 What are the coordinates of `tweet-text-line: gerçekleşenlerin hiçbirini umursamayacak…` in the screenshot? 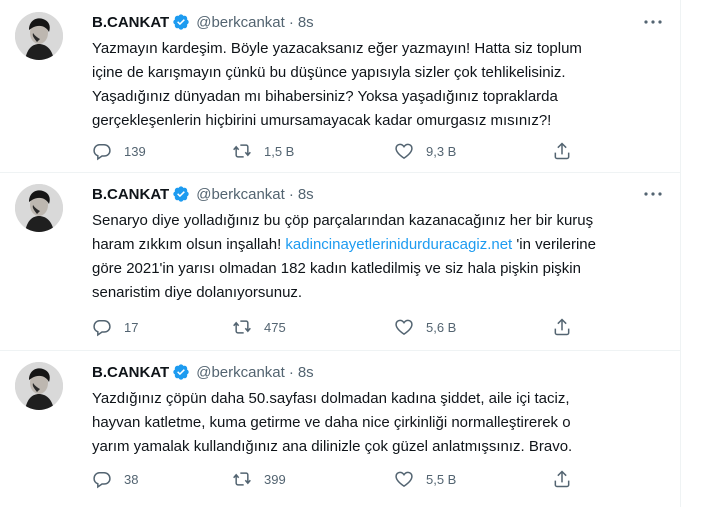 It's located at (322, 120).